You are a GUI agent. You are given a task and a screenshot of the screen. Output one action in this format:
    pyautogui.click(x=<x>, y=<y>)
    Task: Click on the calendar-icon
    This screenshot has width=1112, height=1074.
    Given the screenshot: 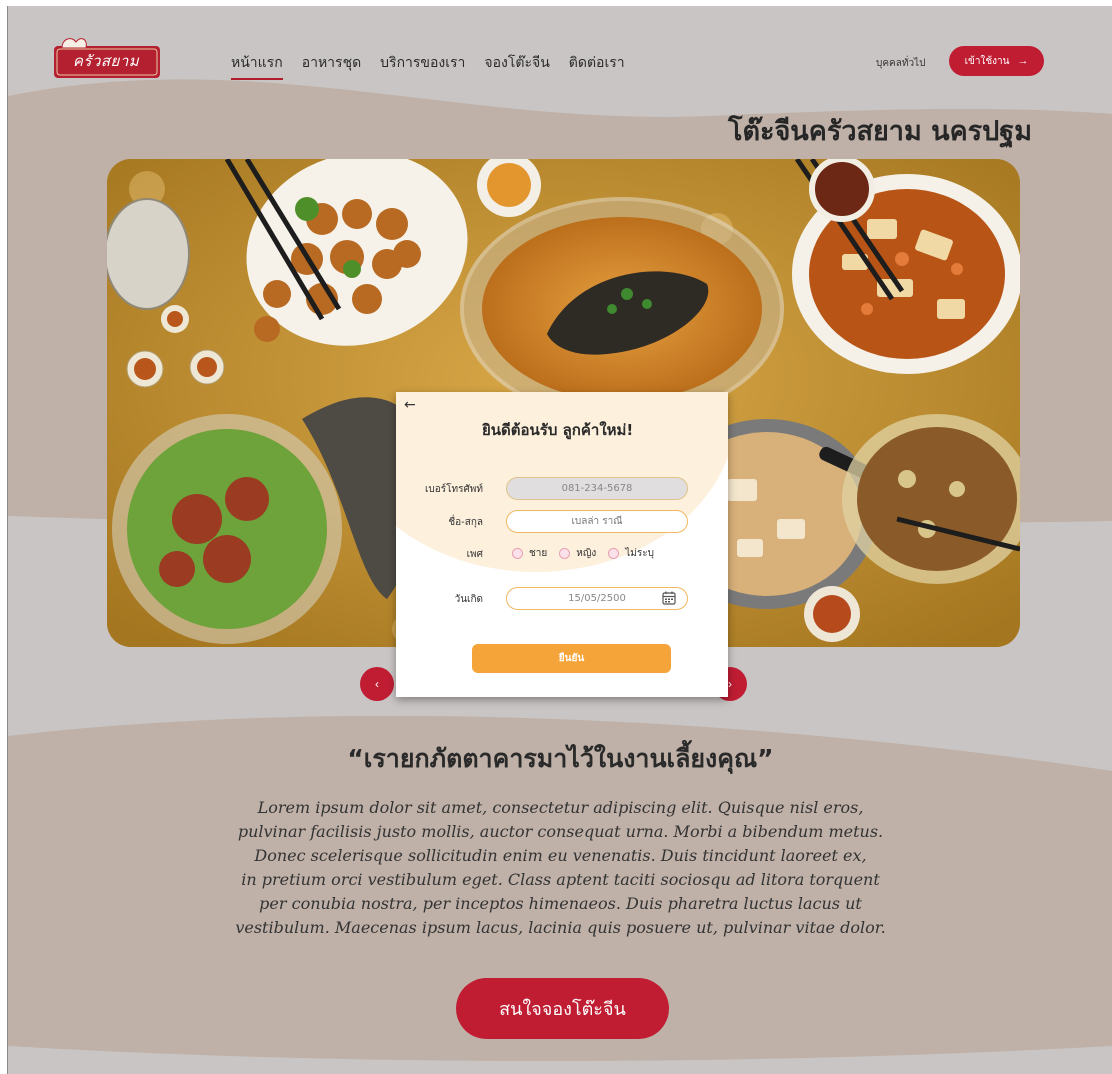 What is the action you would take?
    pyautogui.click(x=669, y=598)
    